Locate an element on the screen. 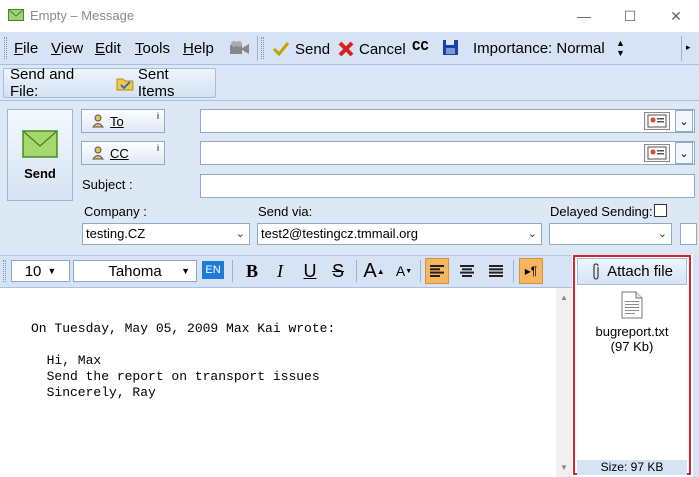  language-badge: EN is located at coordinates (213, 270).